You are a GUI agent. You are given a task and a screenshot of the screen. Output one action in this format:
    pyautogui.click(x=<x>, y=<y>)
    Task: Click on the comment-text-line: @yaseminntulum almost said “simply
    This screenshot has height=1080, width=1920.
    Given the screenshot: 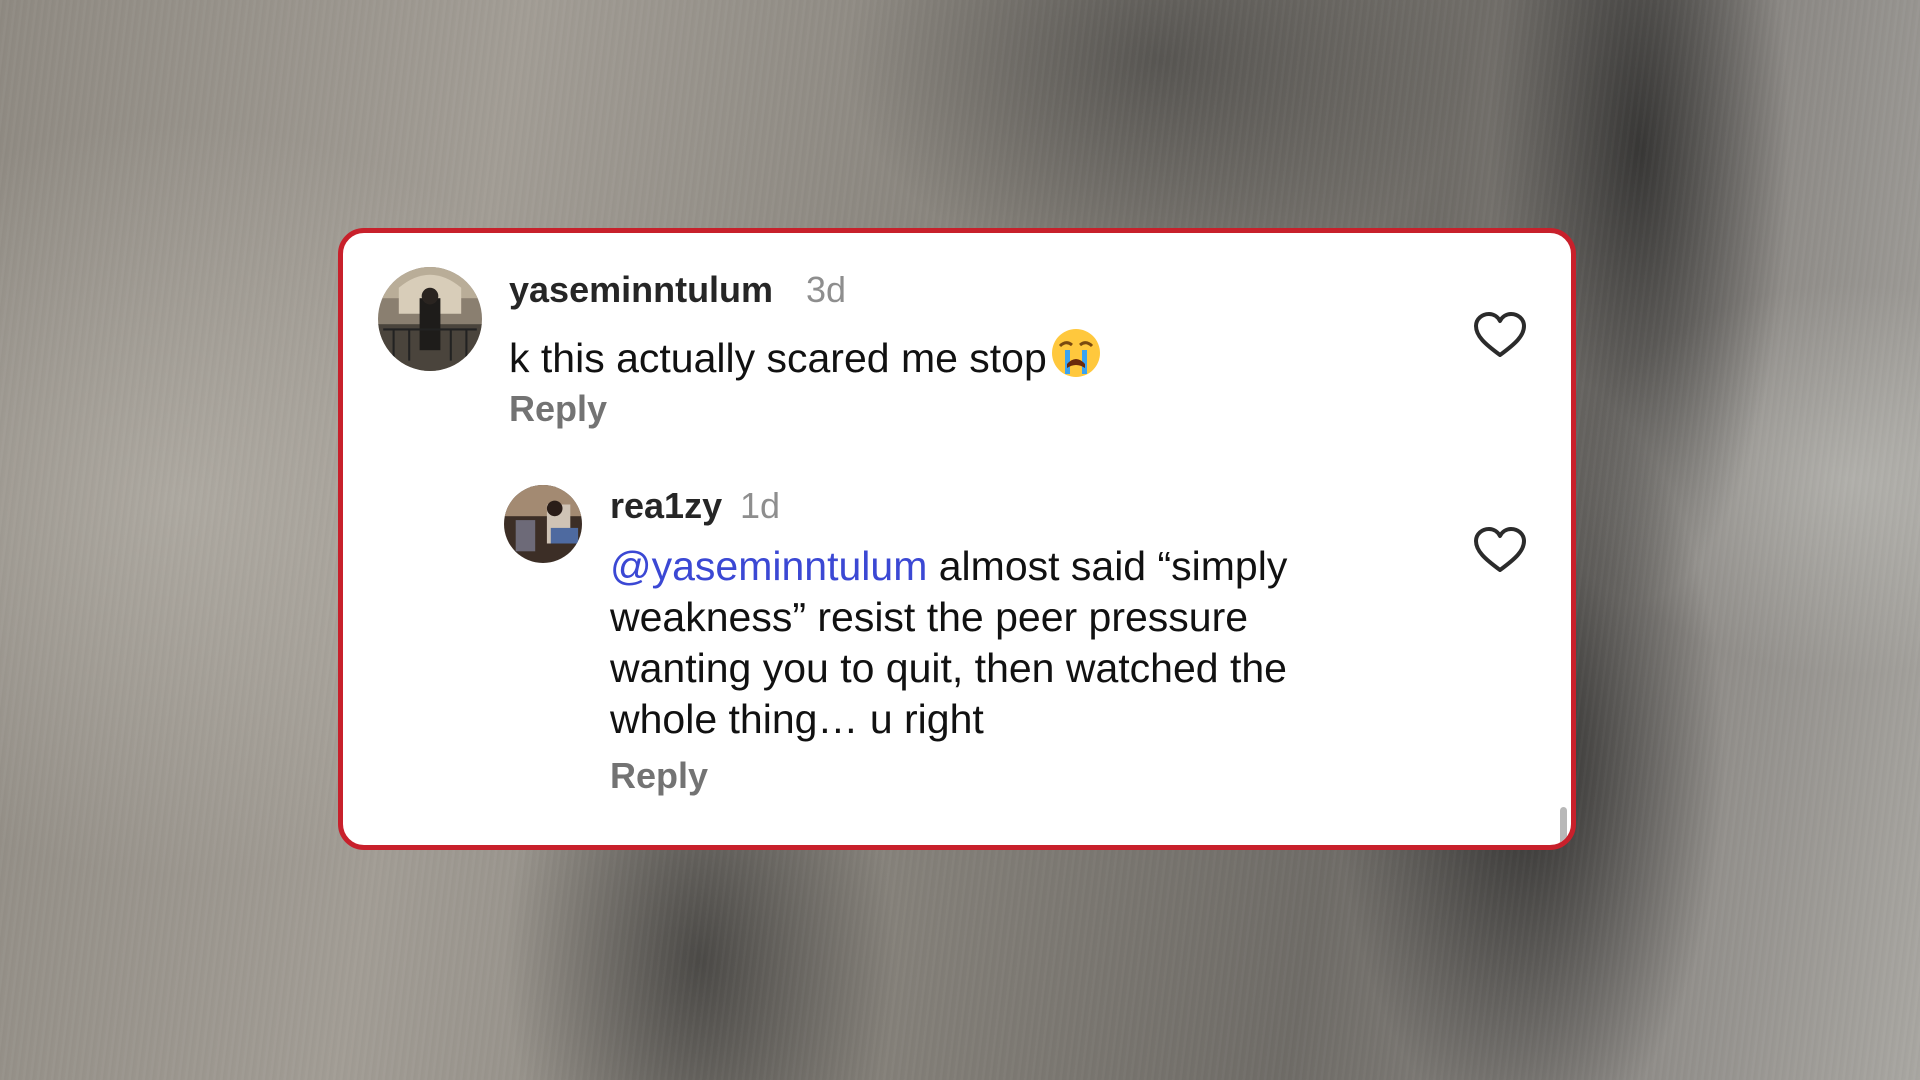 What is the action you would take?
    pyautogui.click(x=1020, y=566)
    